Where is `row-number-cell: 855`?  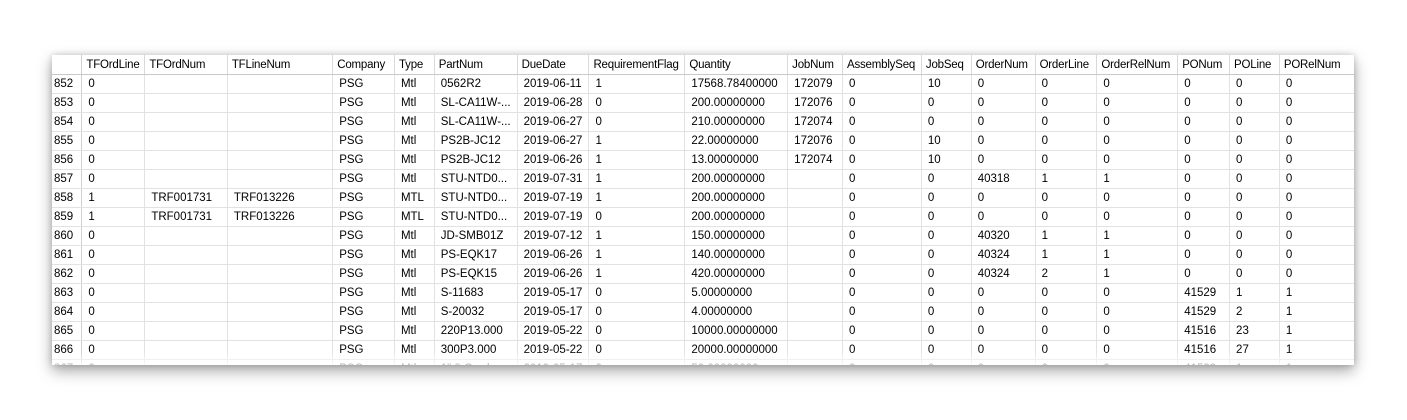
row-number-cell: 855 is located at coordinates (67, 141).